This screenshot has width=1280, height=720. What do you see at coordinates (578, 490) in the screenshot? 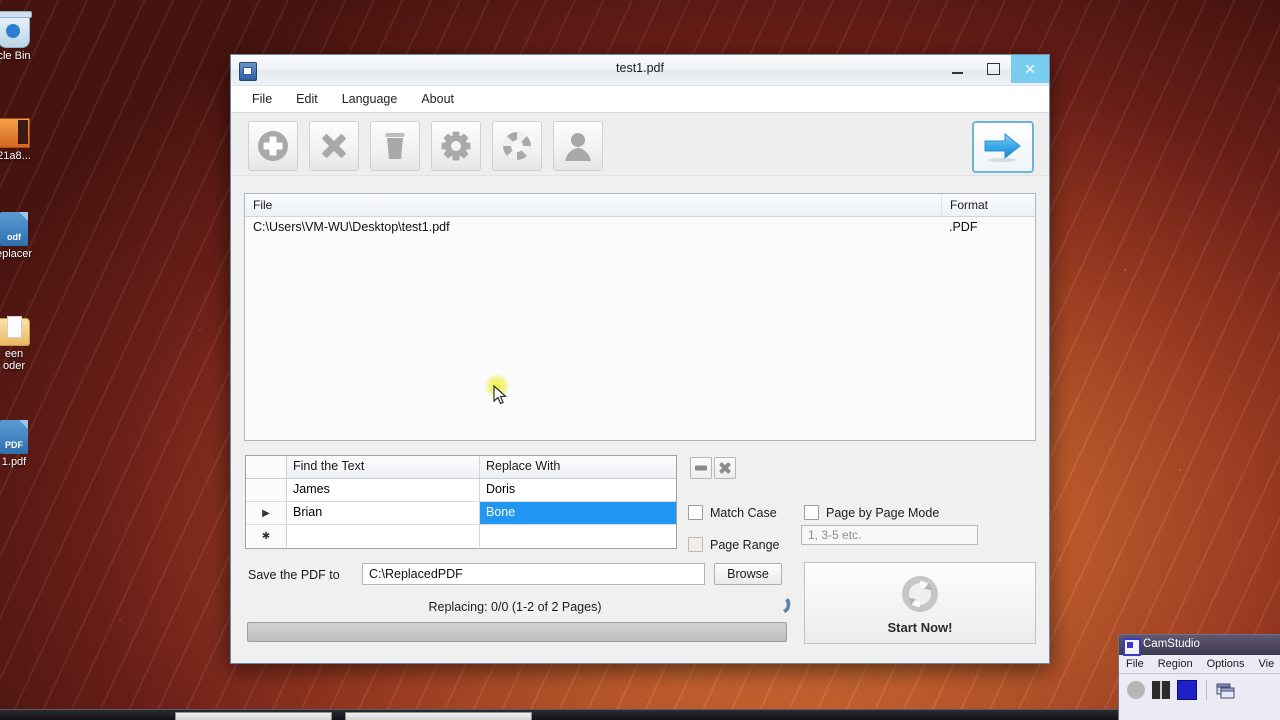
I see `replace-text-cell: Doris` at bounding box center [578, 490].